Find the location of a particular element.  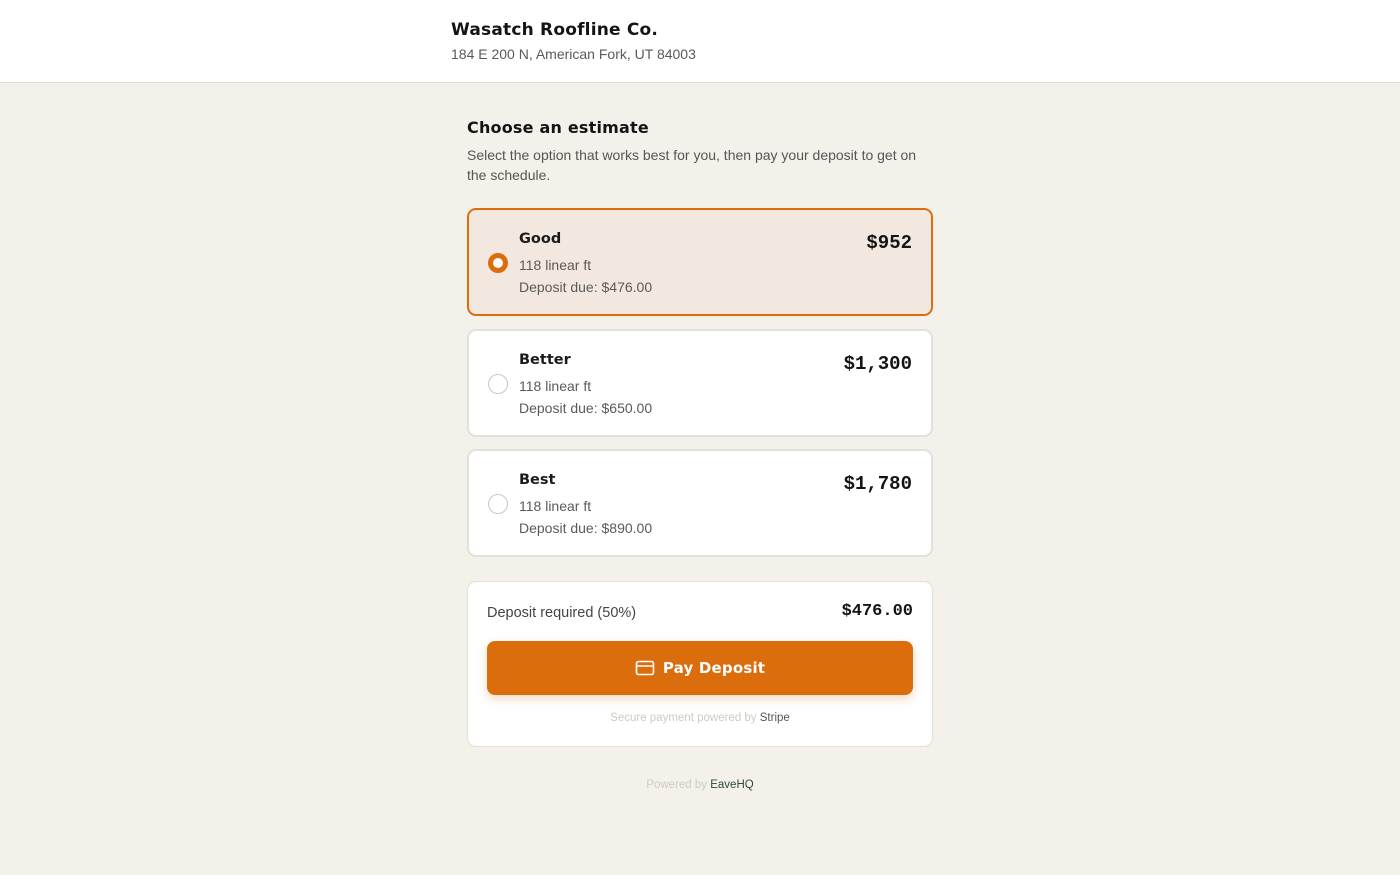

credit-card-icon is located at coordinates (645, 668).